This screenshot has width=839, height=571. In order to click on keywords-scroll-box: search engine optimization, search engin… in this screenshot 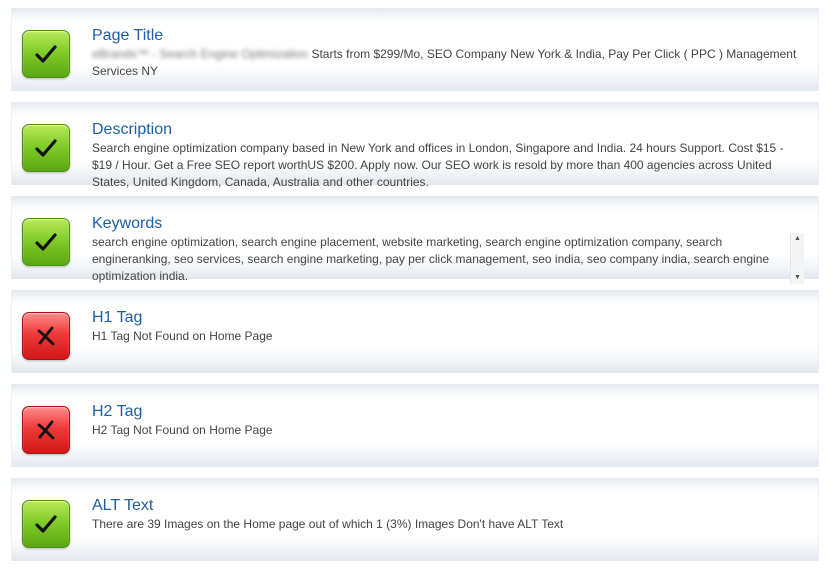, I will do `click(448, 258)`.